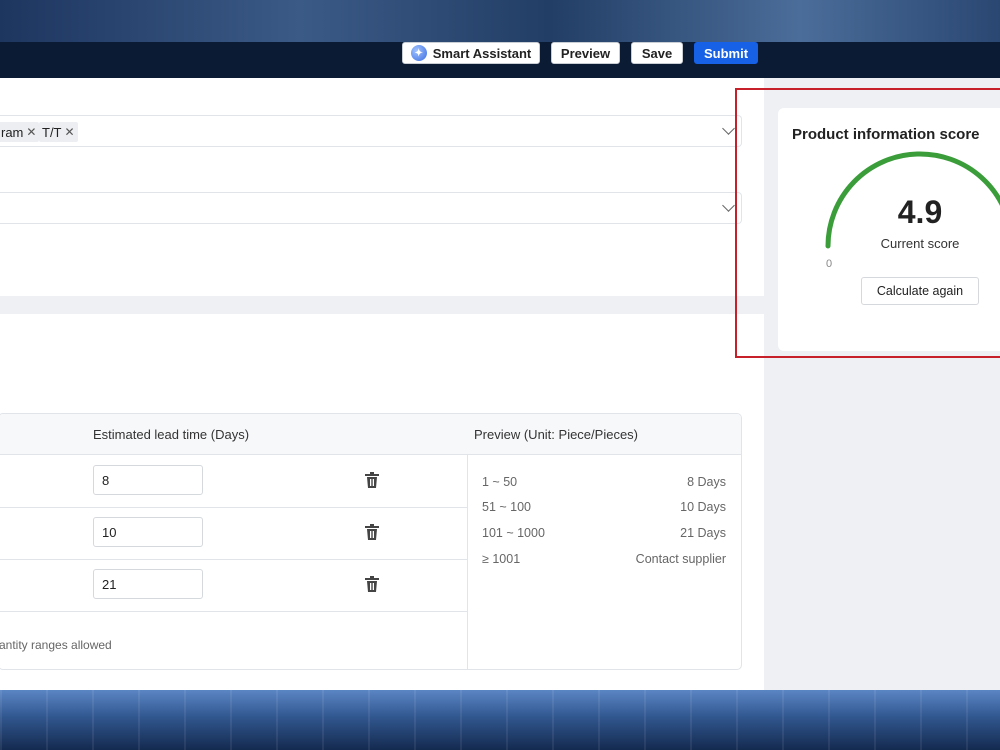  Describe the element at coordinates (148, 480) in the screenshot. I see `lead-time-input: 8` at that location.